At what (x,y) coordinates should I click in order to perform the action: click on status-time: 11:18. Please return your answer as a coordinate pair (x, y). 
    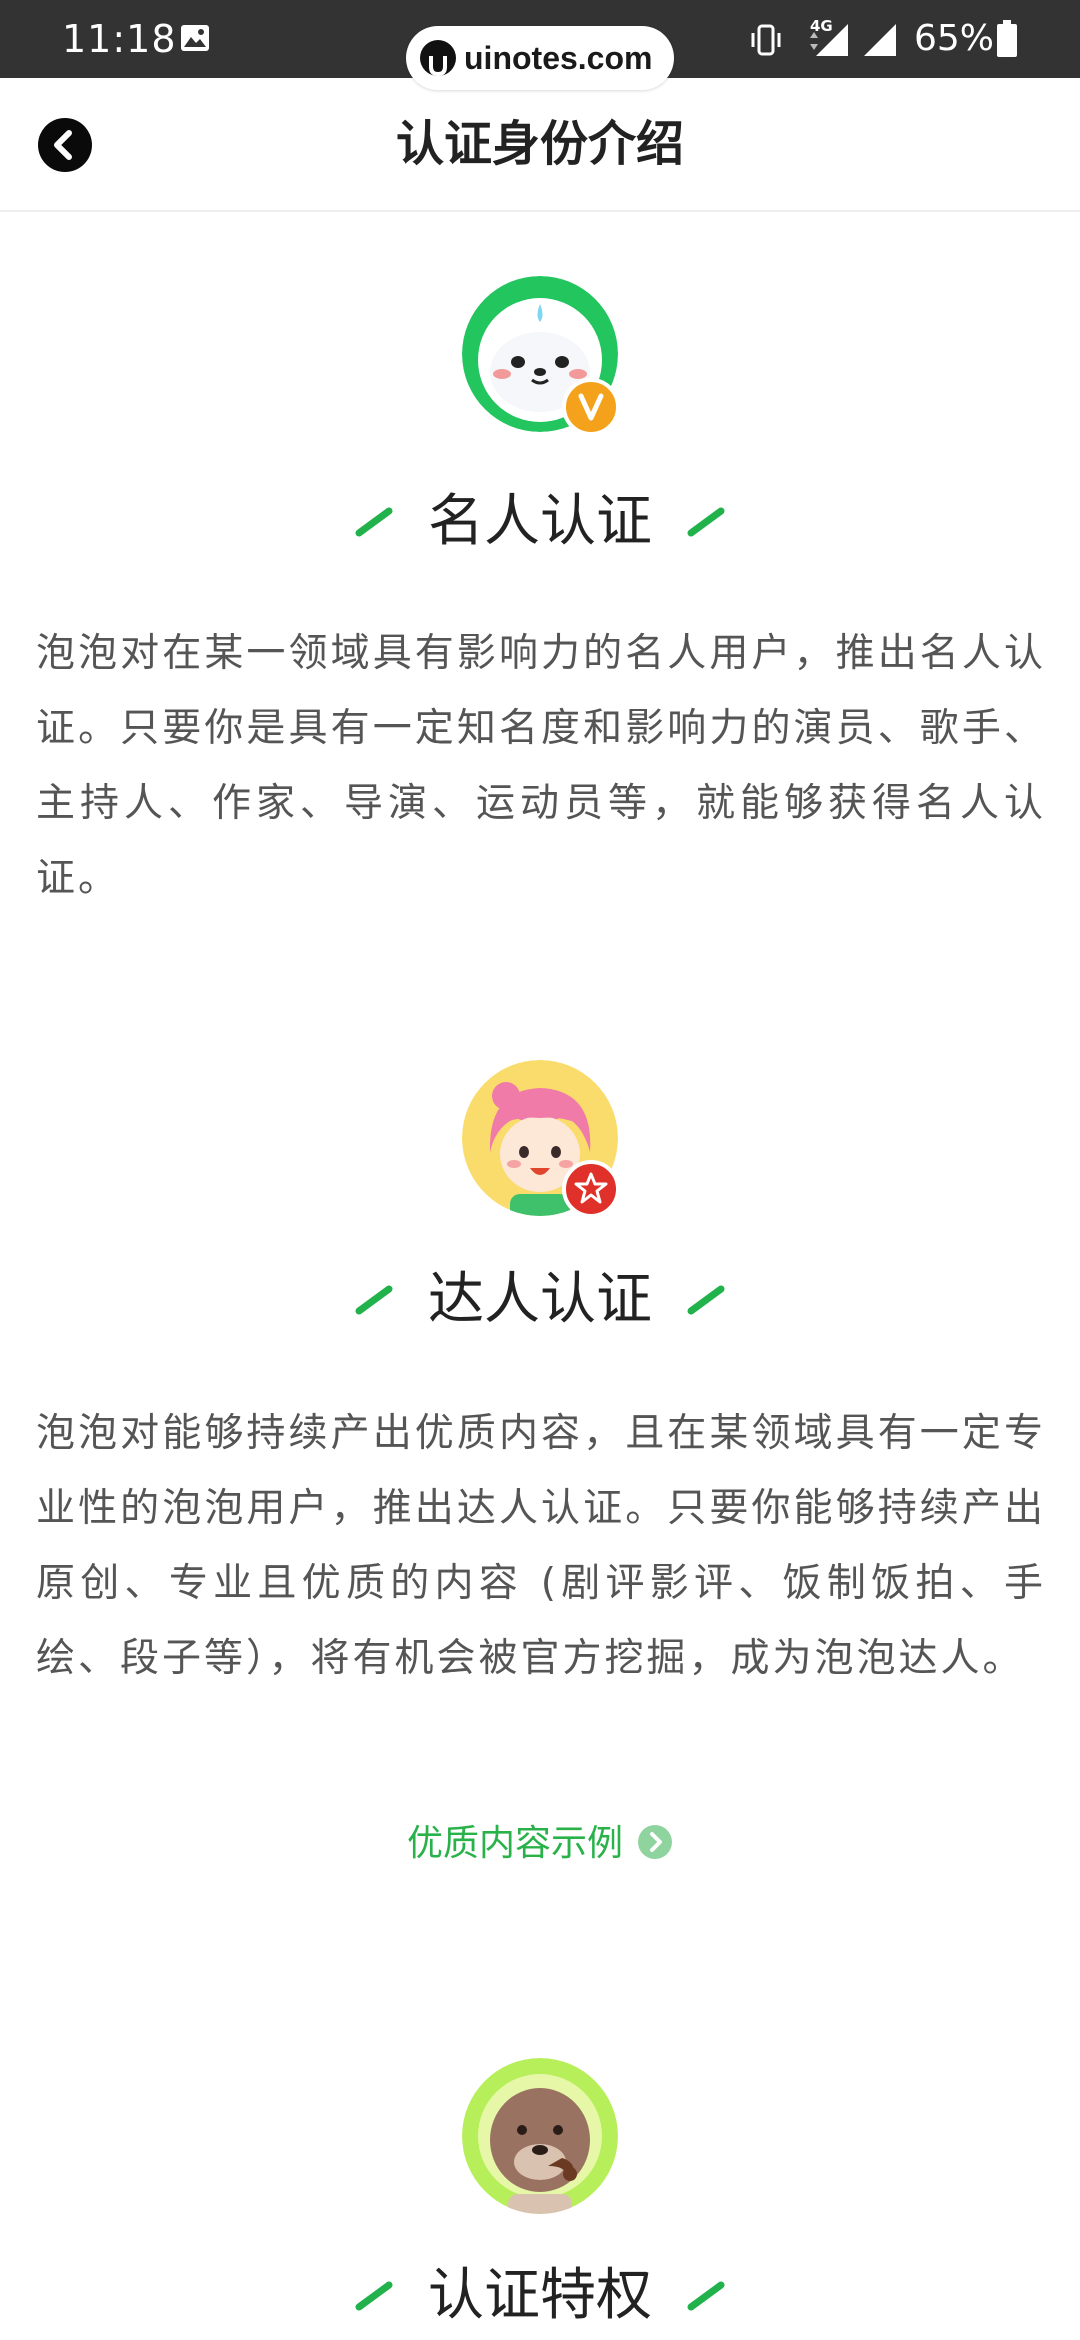
    Looking at the image, I should click on (119, 39).